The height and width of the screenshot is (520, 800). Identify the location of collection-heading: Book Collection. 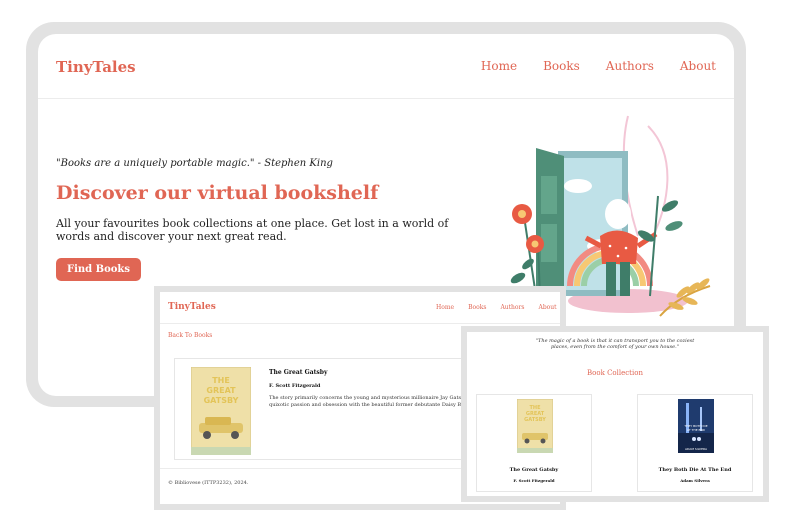
(615, 373).